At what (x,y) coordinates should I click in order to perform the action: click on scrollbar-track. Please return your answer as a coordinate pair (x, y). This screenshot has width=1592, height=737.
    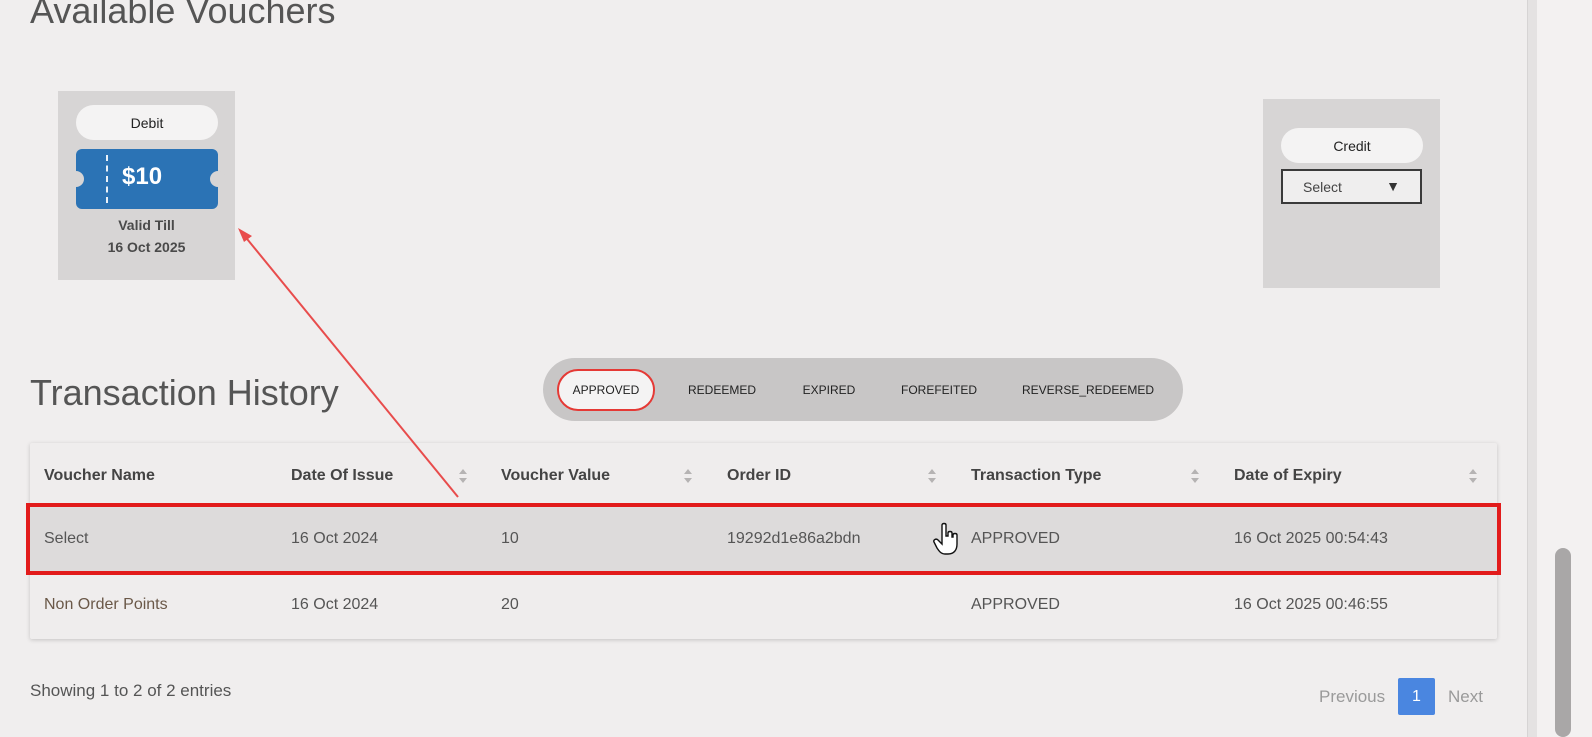
    Looking at the image, I should click on (1564, 368).